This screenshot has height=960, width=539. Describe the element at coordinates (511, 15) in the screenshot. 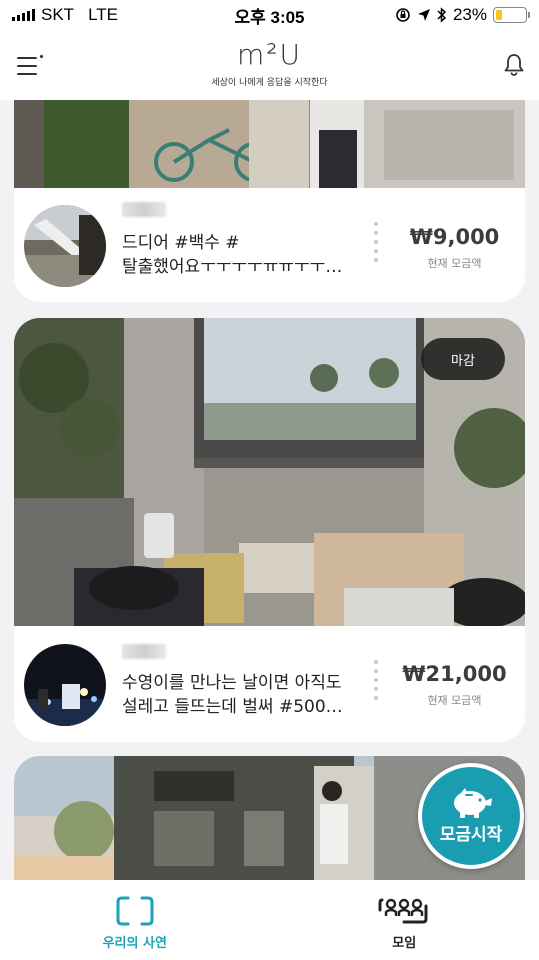

I see `battery-icon` at that location.